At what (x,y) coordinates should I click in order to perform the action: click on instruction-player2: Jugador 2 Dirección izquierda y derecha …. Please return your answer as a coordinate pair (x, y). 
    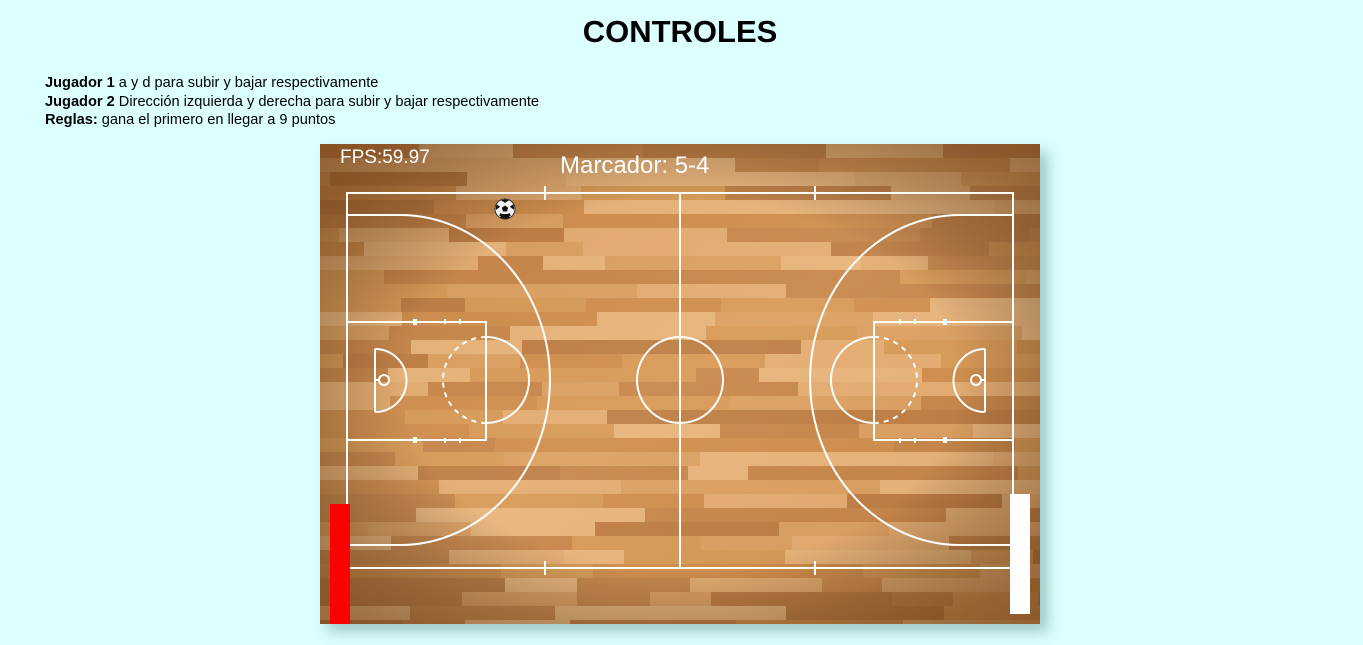
    Looking at the image, I should click on (292, 102).